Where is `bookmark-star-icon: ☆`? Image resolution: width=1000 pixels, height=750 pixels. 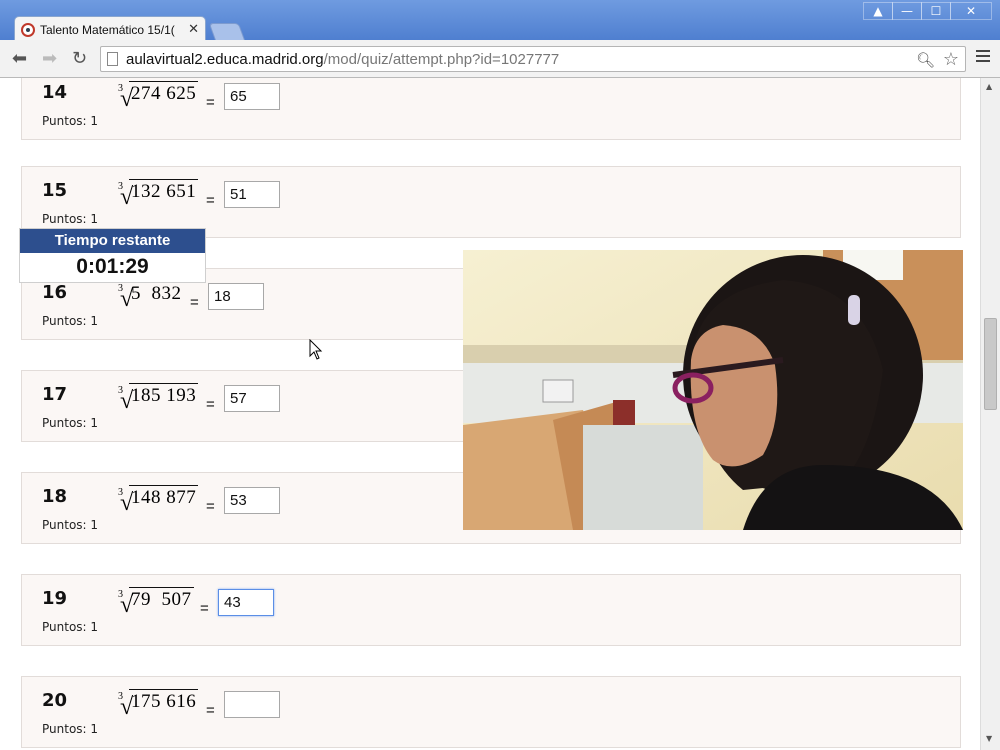 bookmark-star-icon: ☆ is located at coordinates (951, 59).